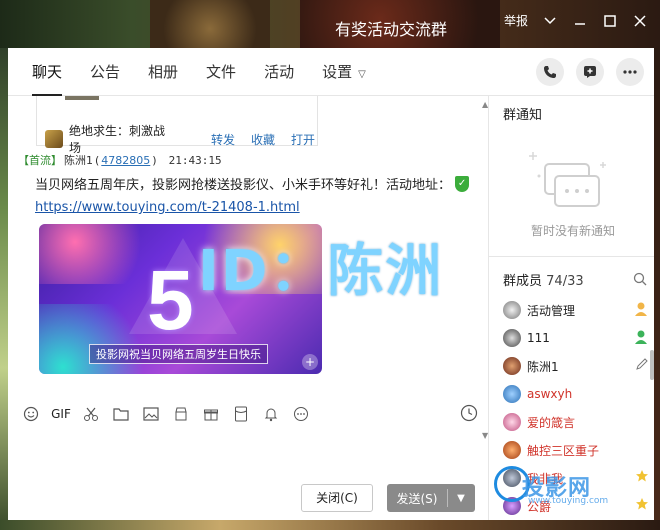 The height and width of the screenshot is (530, 660). What do you see at coordinates (571, 256) in the screenshot?
I see `divider` at bounding box center [571, 256].